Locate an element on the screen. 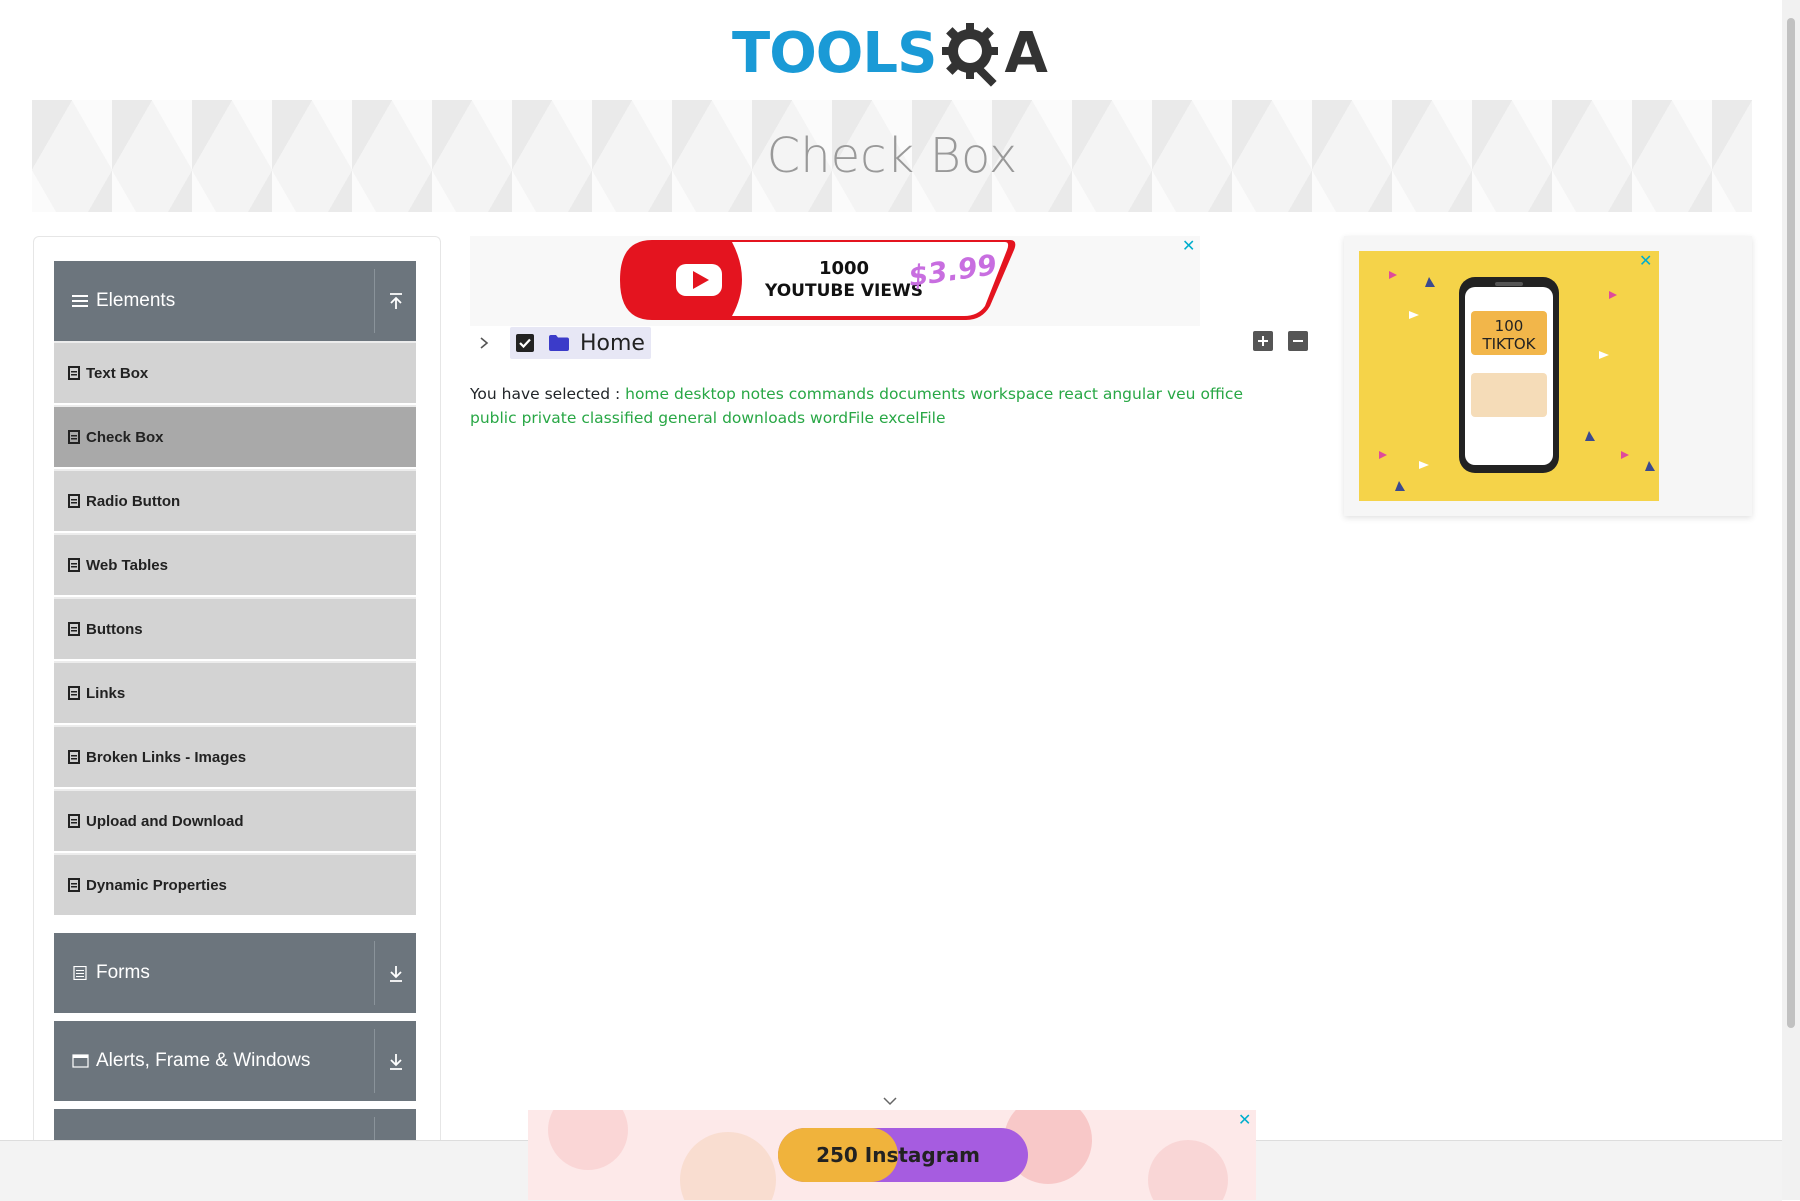  ad-bottom-text: 250 Instagram is located at coordinates (898, 1155).